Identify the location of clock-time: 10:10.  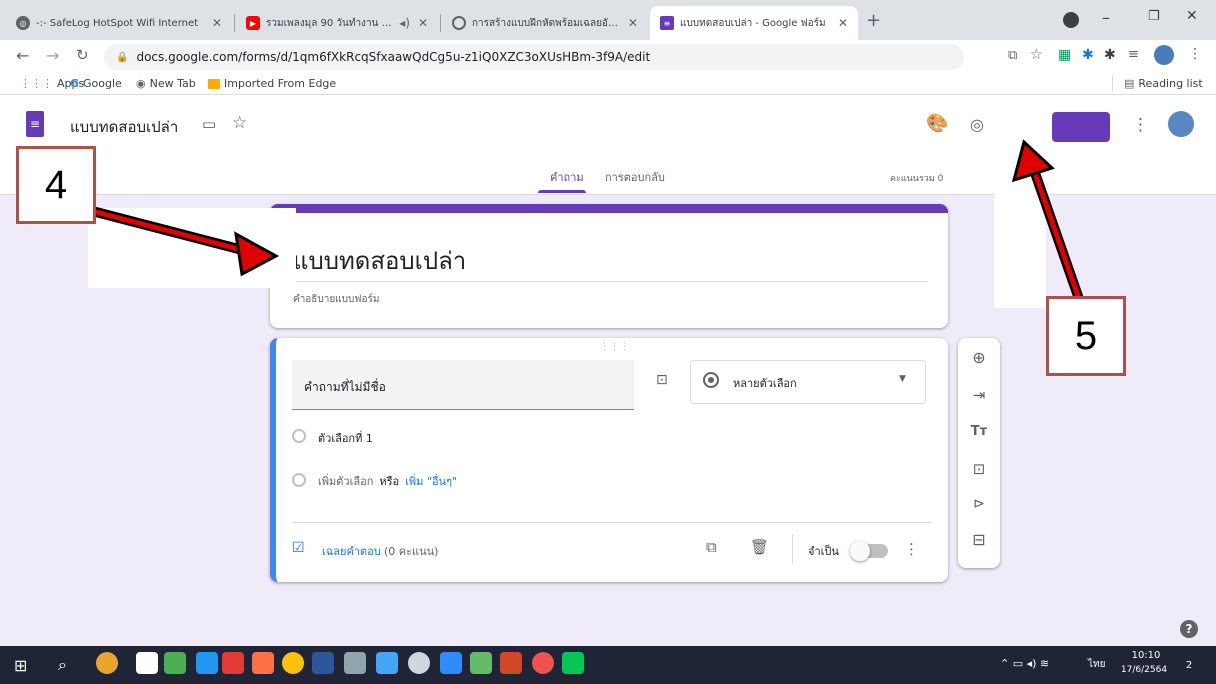
(1146, 655).